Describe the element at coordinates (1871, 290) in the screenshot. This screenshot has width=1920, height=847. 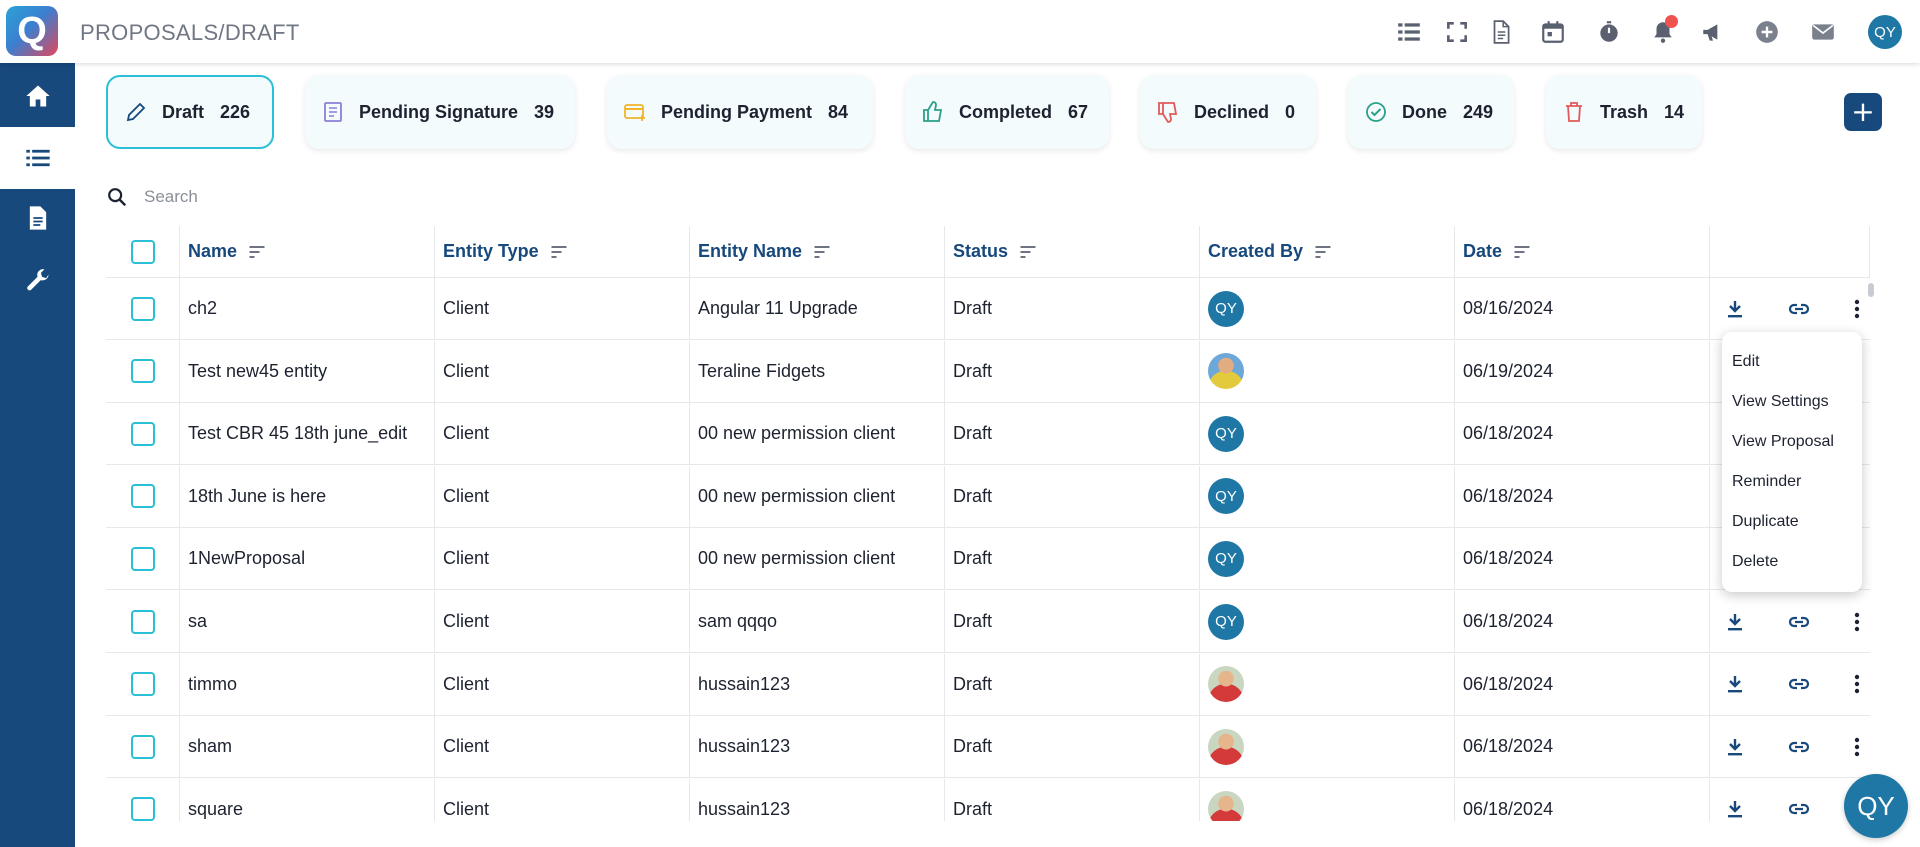
I see `table-scrollbar` at that location.